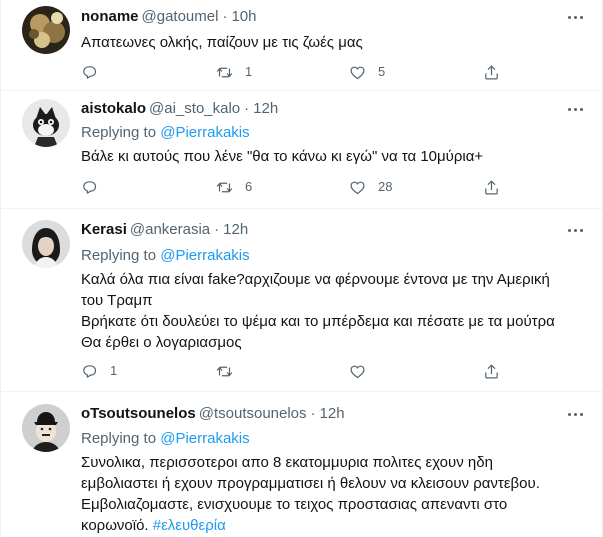 The image size is (603, 537). I want to click on user-handle: @gatoumel, so click(180, 16).